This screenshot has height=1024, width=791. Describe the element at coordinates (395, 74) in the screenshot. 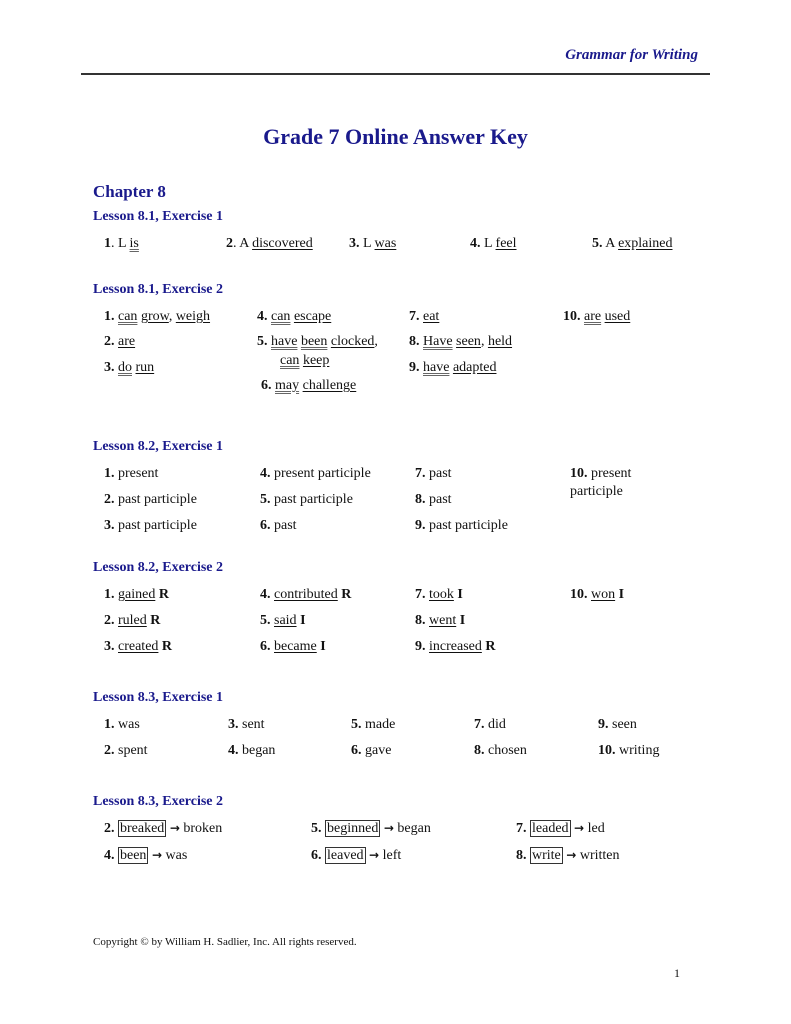

I see `header-rule` at that location.